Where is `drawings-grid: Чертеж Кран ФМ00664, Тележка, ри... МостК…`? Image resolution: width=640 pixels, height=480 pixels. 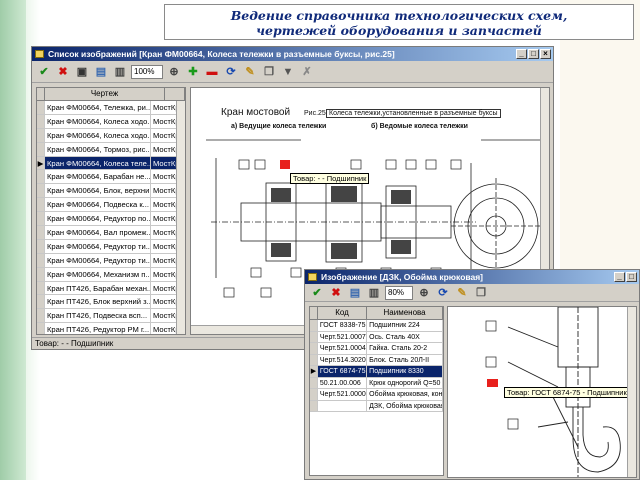
drawings-grid: Чертеж Кран ФМ00664, Тележка, ри... МостК… is located at coordinates (111, 211).